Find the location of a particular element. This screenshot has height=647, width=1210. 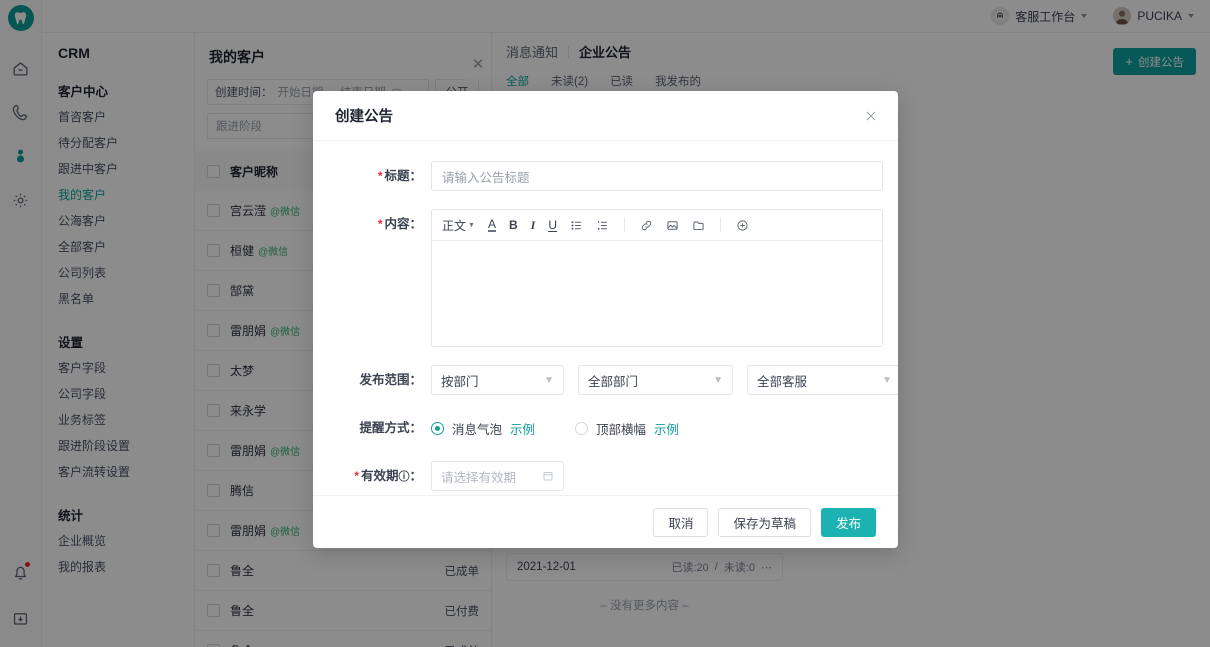

image-icon is located at coordinates (672, 225).